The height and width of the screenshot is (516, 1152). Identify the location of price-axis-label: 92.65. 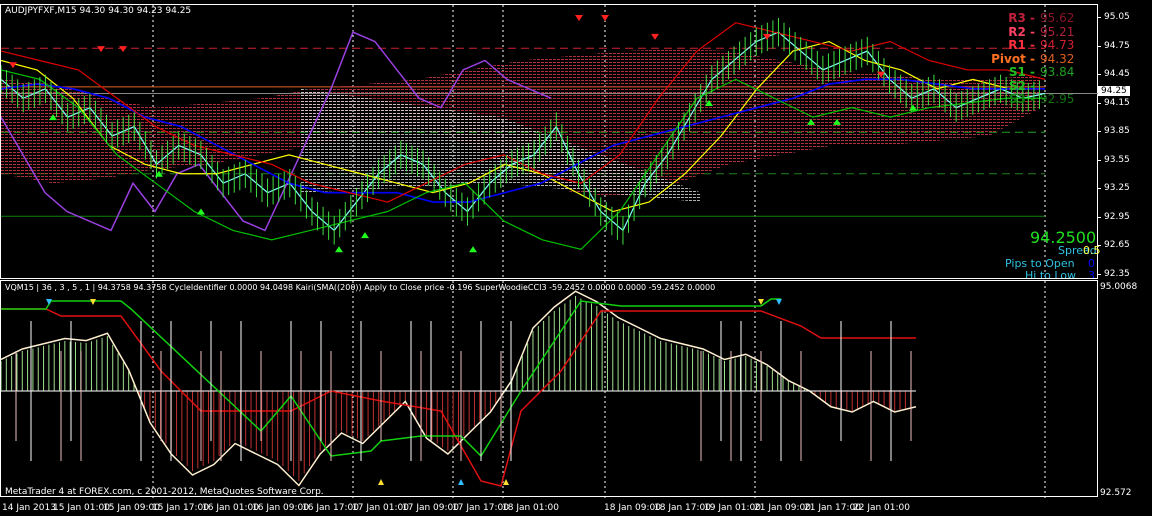
(1113, 245).